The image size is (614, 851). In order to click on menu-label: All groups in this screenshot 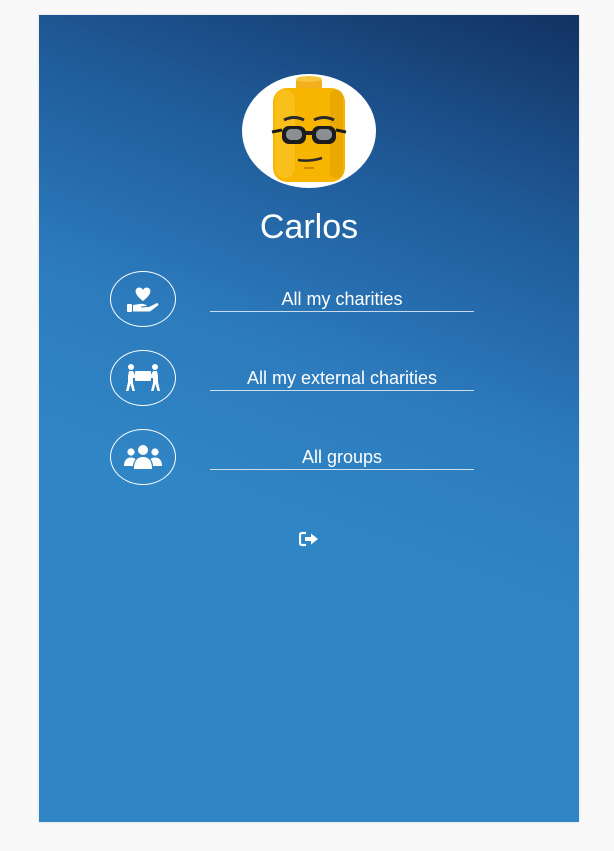, I will do `click(342, 457)`.